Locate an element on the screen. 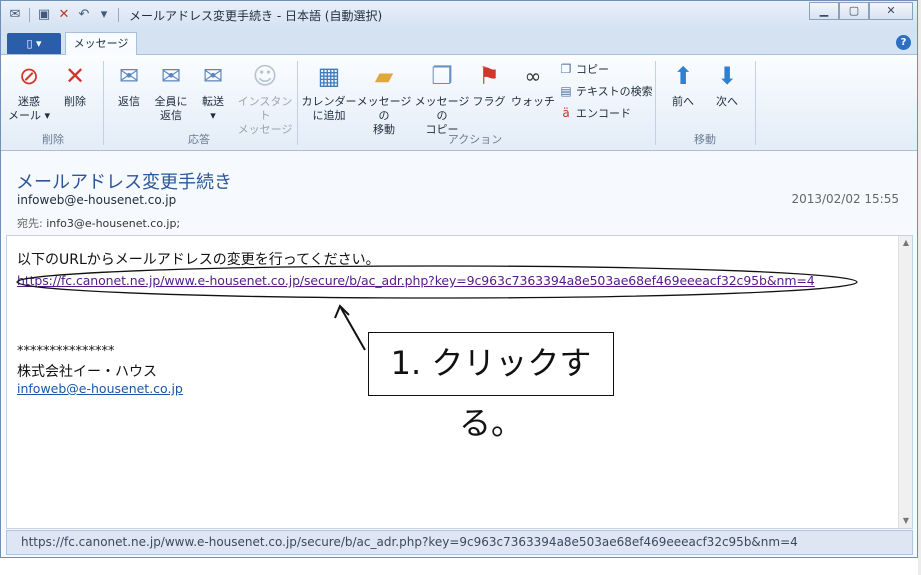 The image size is (921, 575). window-title: メールアドレス変更手続き - 日本語 (自動選択) is located at coordinates (256, 16).